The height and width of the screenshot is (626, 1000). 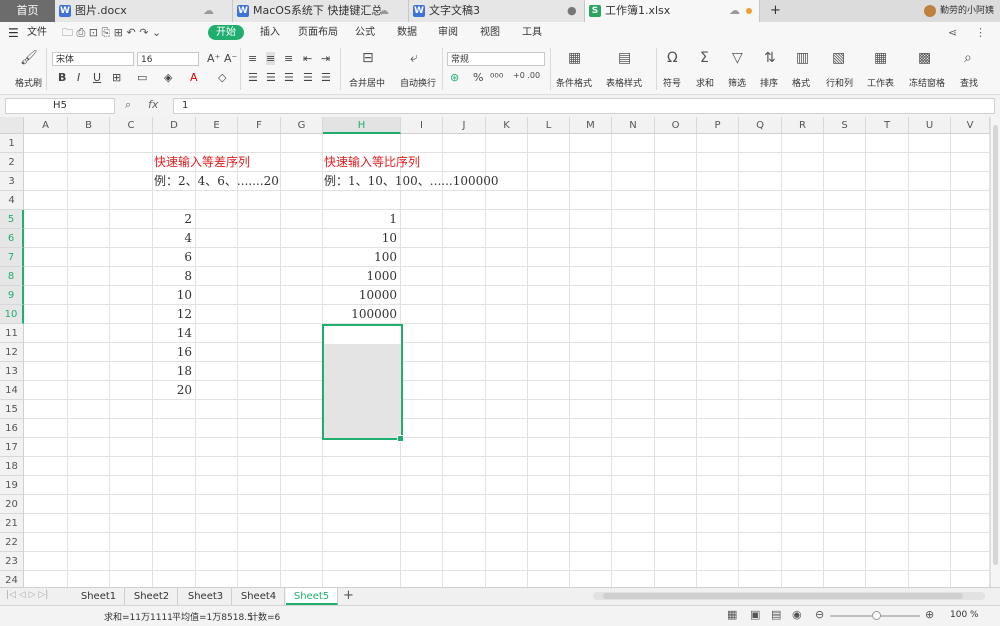 What do you see at coordinates (845, 125) in the screenshot?
I see `column-header-S: S` at bounding box center [845, 125].